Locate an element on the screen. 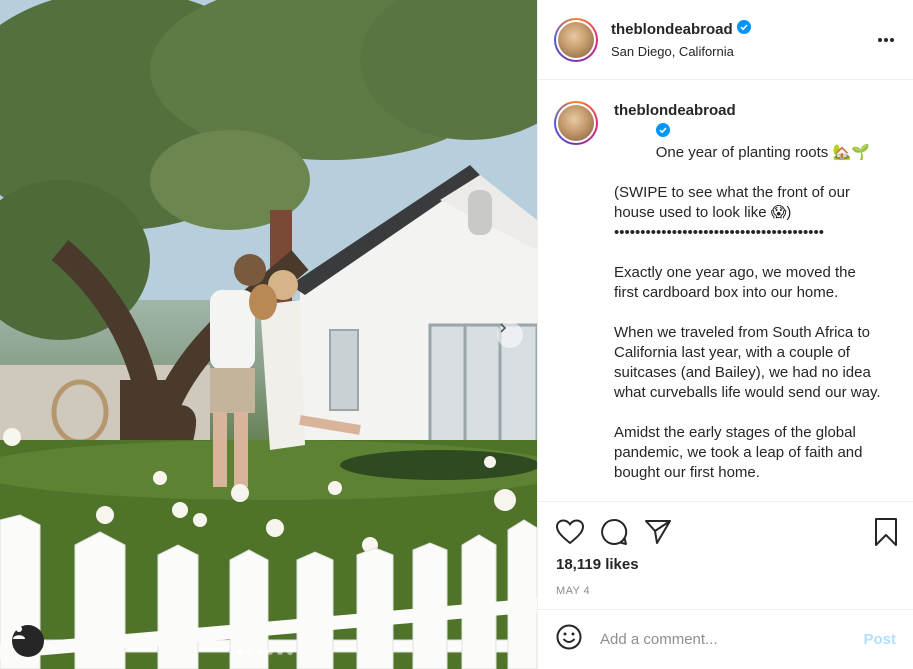  post-header: theblondeabroad San Diego, California is located at coordinates (725, 40).